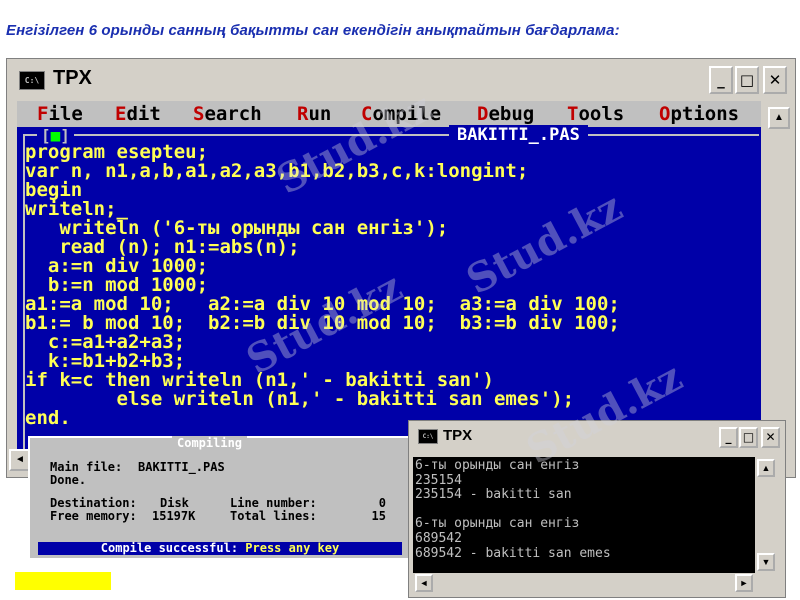 This screenshot has height=600, width=800. I want to click on total-lines-label: Total lines:, so click(273, 516).